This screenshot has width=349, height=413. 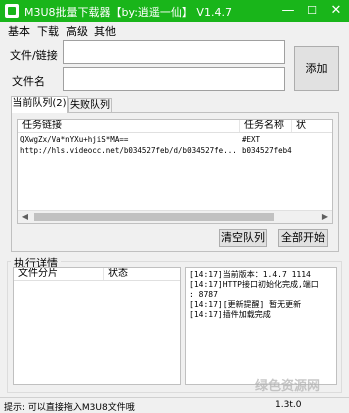 What do you see at coordinates (90, 105) in the screenshot?
I see `tab-failed-queue: 失败队列` at bounding box center [90, 105].